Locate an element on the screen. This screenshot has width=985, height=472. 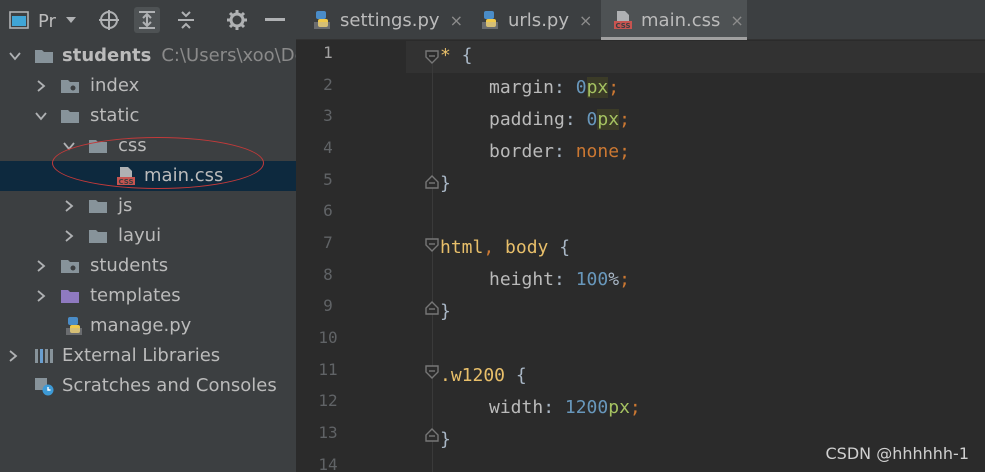
line-number: 11 is located at coordinates (328, 369).